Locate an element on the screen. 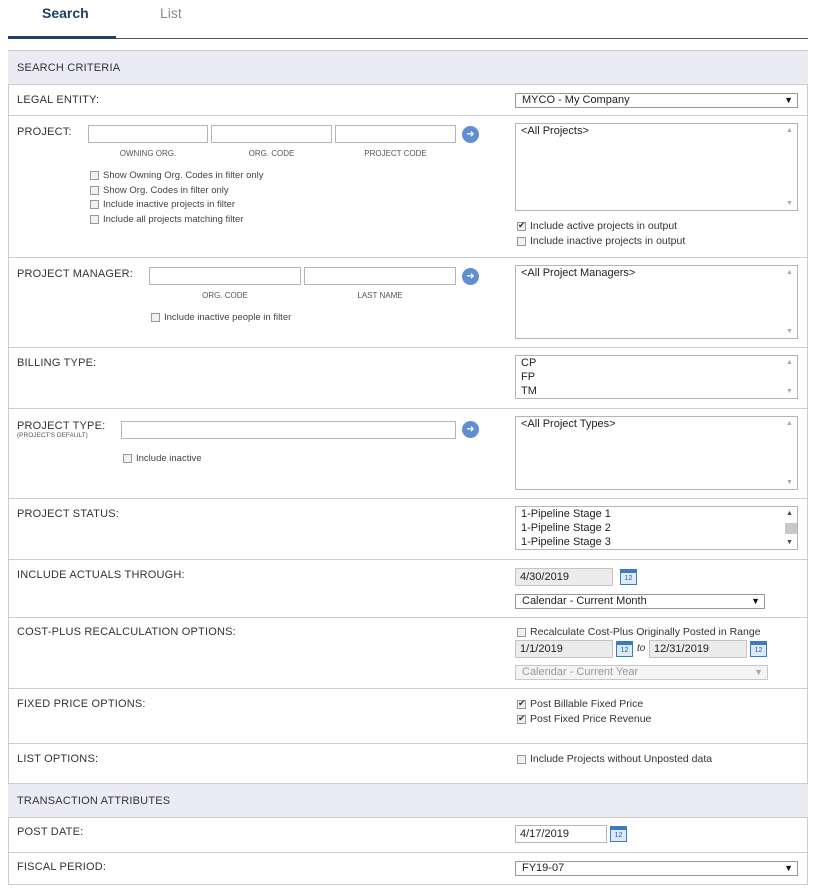  list-item: <All Projects> is located at coordinates (656, 131).